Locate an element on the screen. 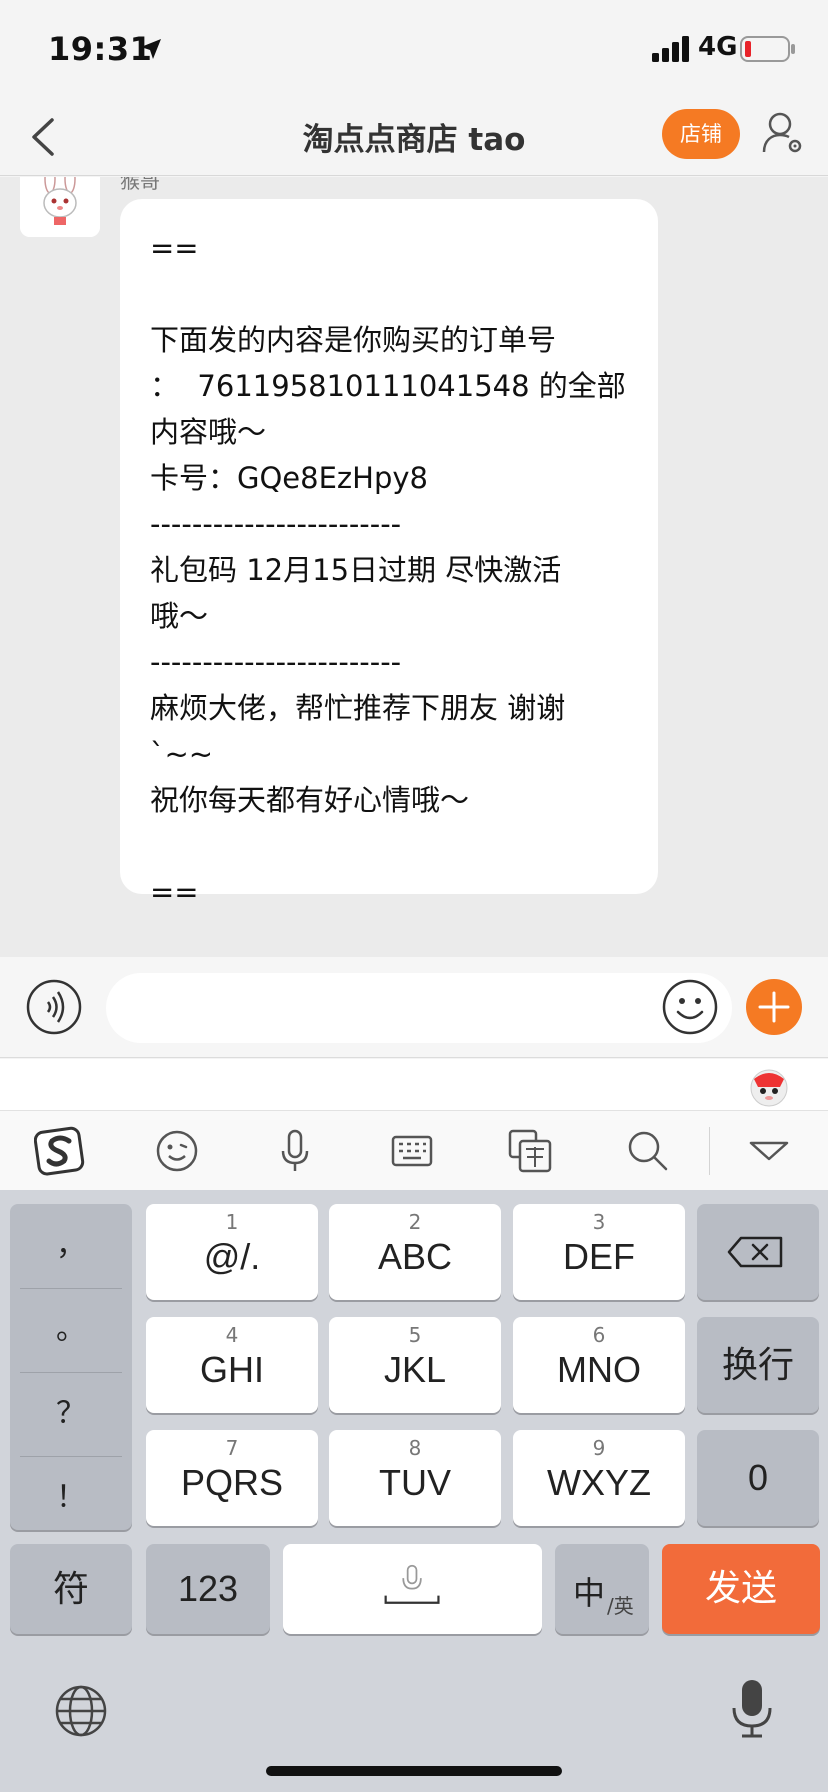 Image resolution: width=828 pixels, height=1792 pixels. key-number: 4 is located at coordinates (232, 1335).